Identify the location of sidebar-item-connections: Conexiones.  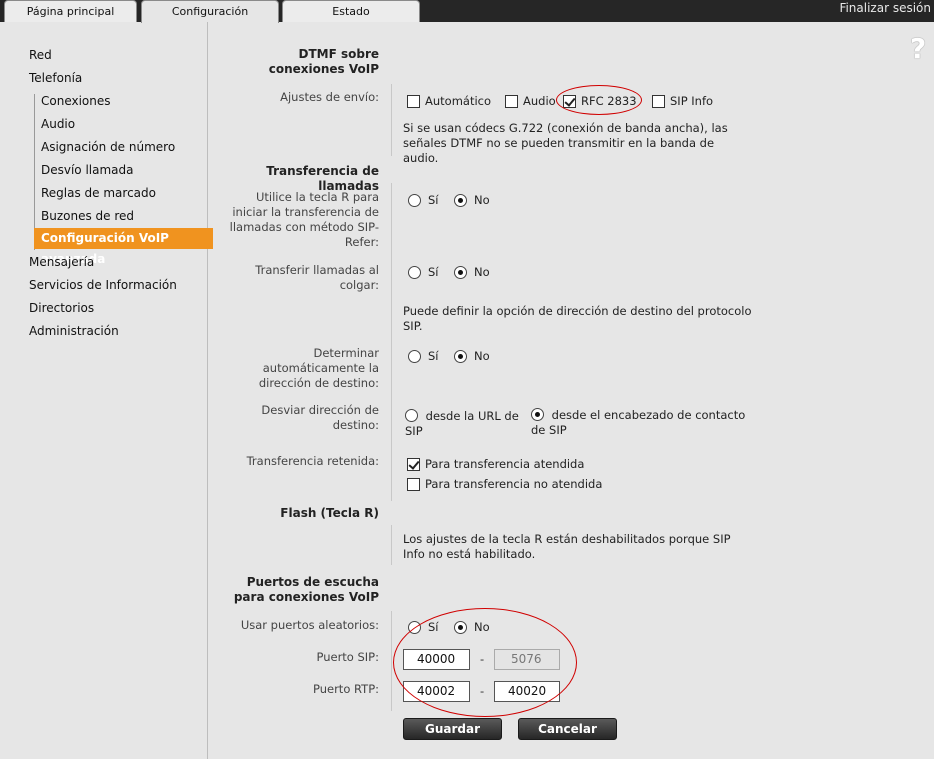
(76, 101).